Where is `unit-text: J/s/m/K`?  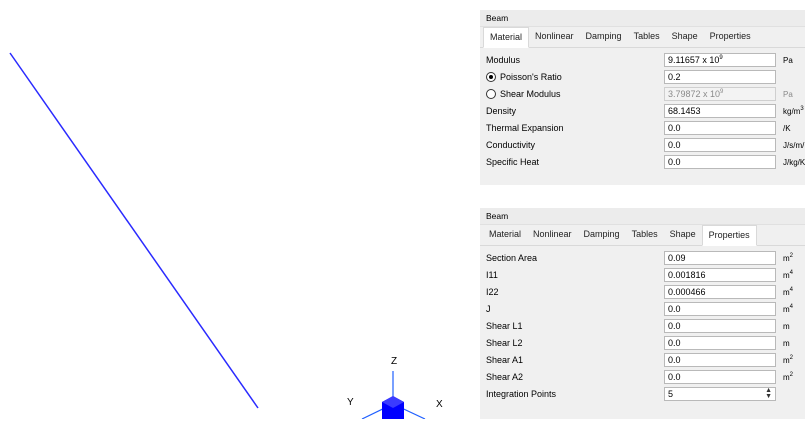
unit-text: J/s/m/K is located at coordinates (794, 145).